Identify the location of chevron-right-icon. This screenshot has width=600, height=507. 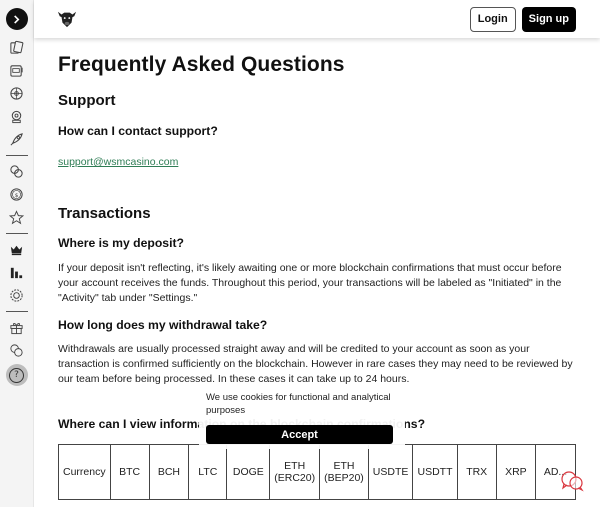
(17, 19).